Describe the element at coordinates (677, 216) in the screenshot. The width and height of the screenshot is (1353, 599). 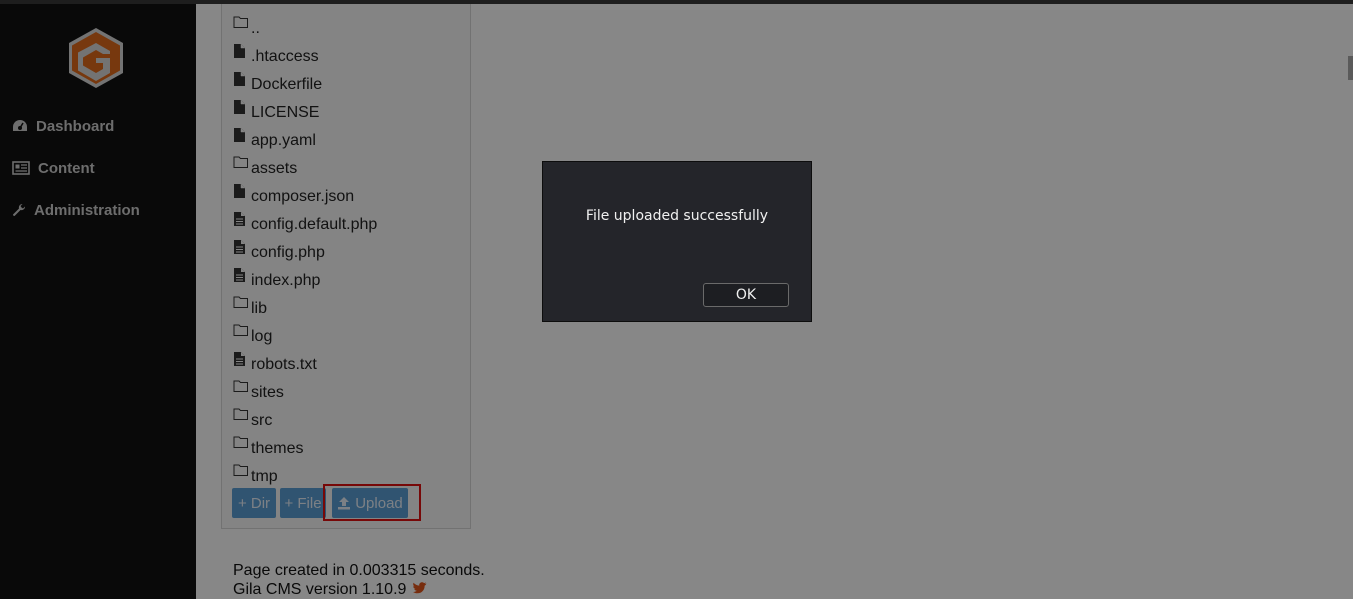
I see `dialog-message: File uploaded successfully` at that location.